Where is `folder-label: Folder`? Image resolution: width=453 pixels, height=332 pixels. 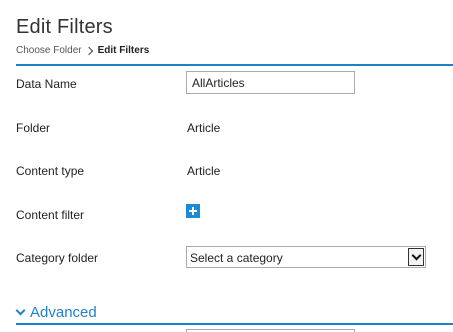
folder-label: Folder is located at coordinates (33, 128).